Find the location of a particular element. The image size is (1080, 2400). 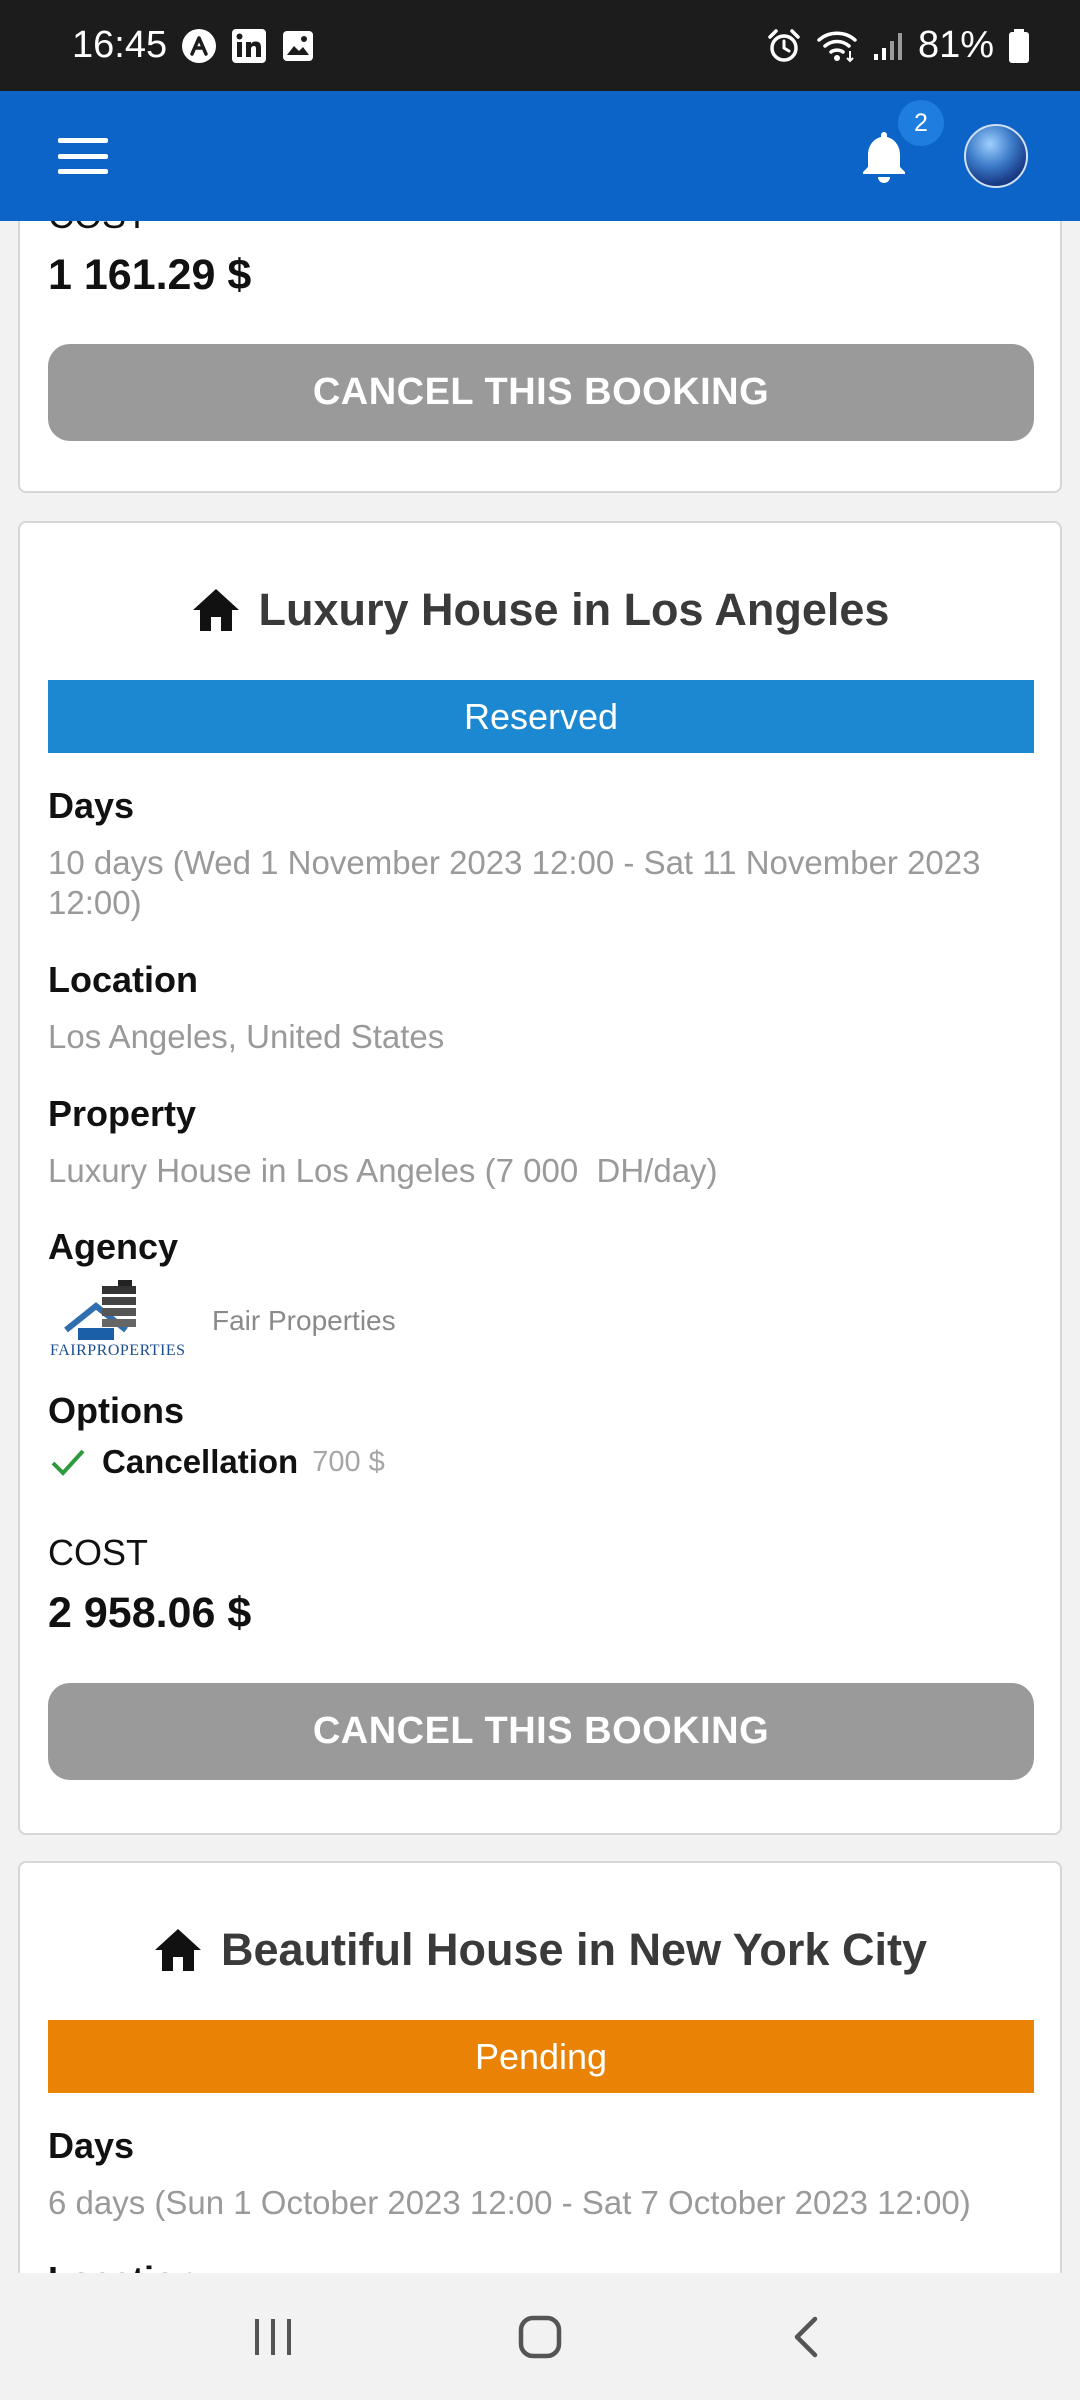

signal-icon is located at coordinates (888, 46).